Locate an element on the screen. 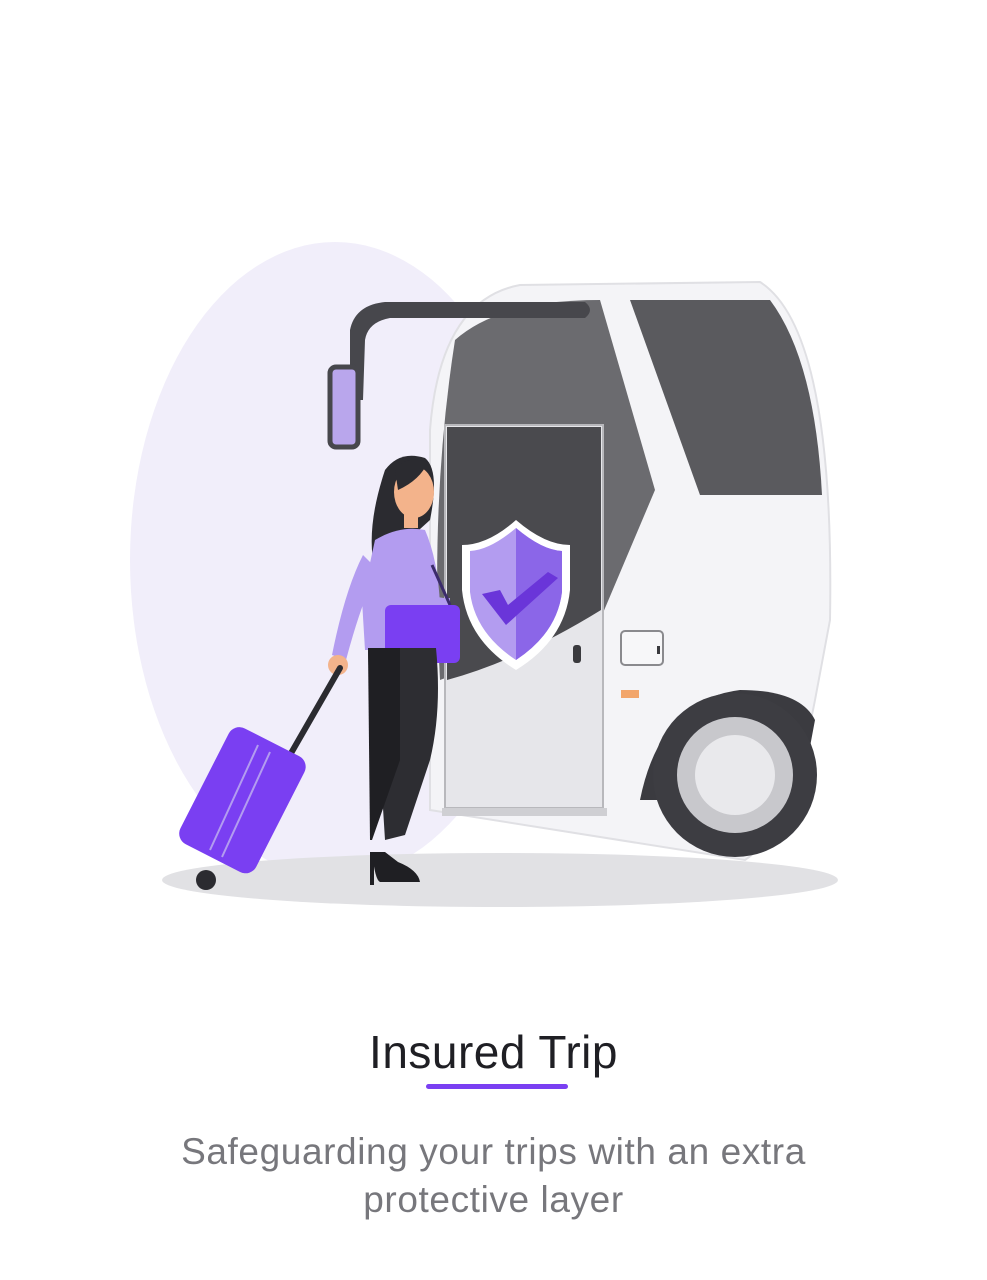  ground-shadow is located at coordinates (500, 880).